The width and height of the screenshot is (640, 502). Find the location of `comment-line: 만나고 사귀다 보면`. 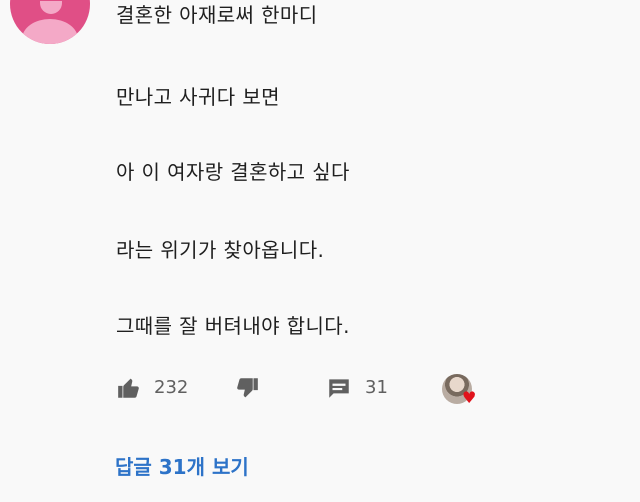

comment-line: 만나고 사귀다 보면 is located at coordinates (198, 97).